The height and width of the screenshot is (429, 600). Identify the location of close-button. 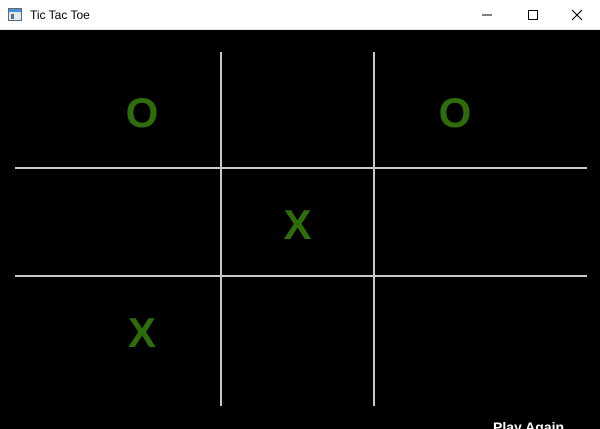
(577, 14).